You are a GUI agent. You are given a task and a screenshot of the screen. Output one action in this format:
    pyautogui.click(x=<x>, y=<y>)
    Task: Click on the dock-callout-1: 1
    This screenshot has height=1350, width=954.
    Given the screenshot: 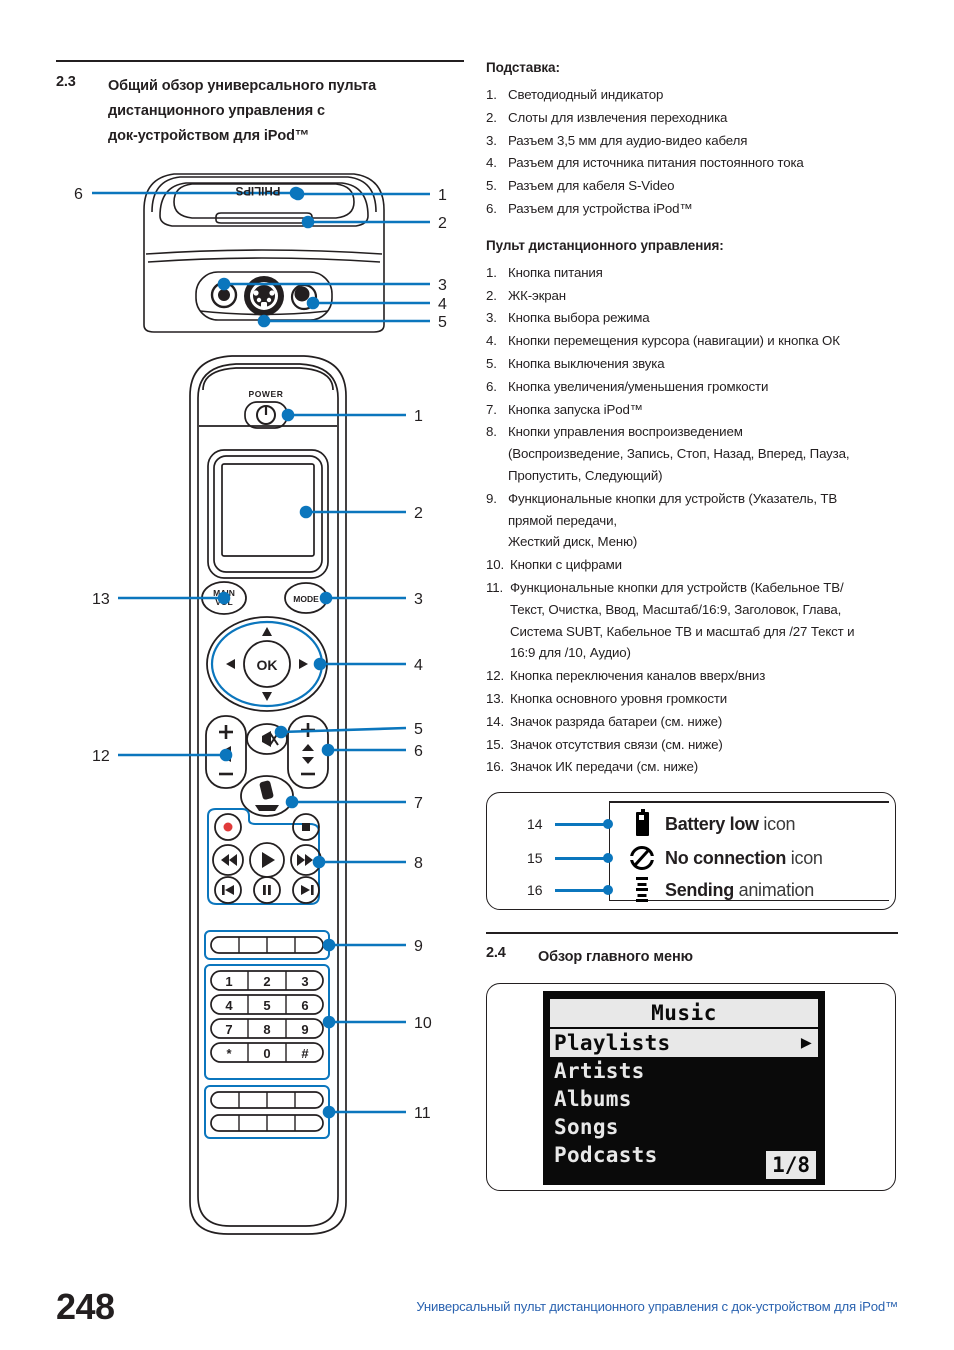 What is the action you would take?
    pyautogui.click(x=442, y=195)
    